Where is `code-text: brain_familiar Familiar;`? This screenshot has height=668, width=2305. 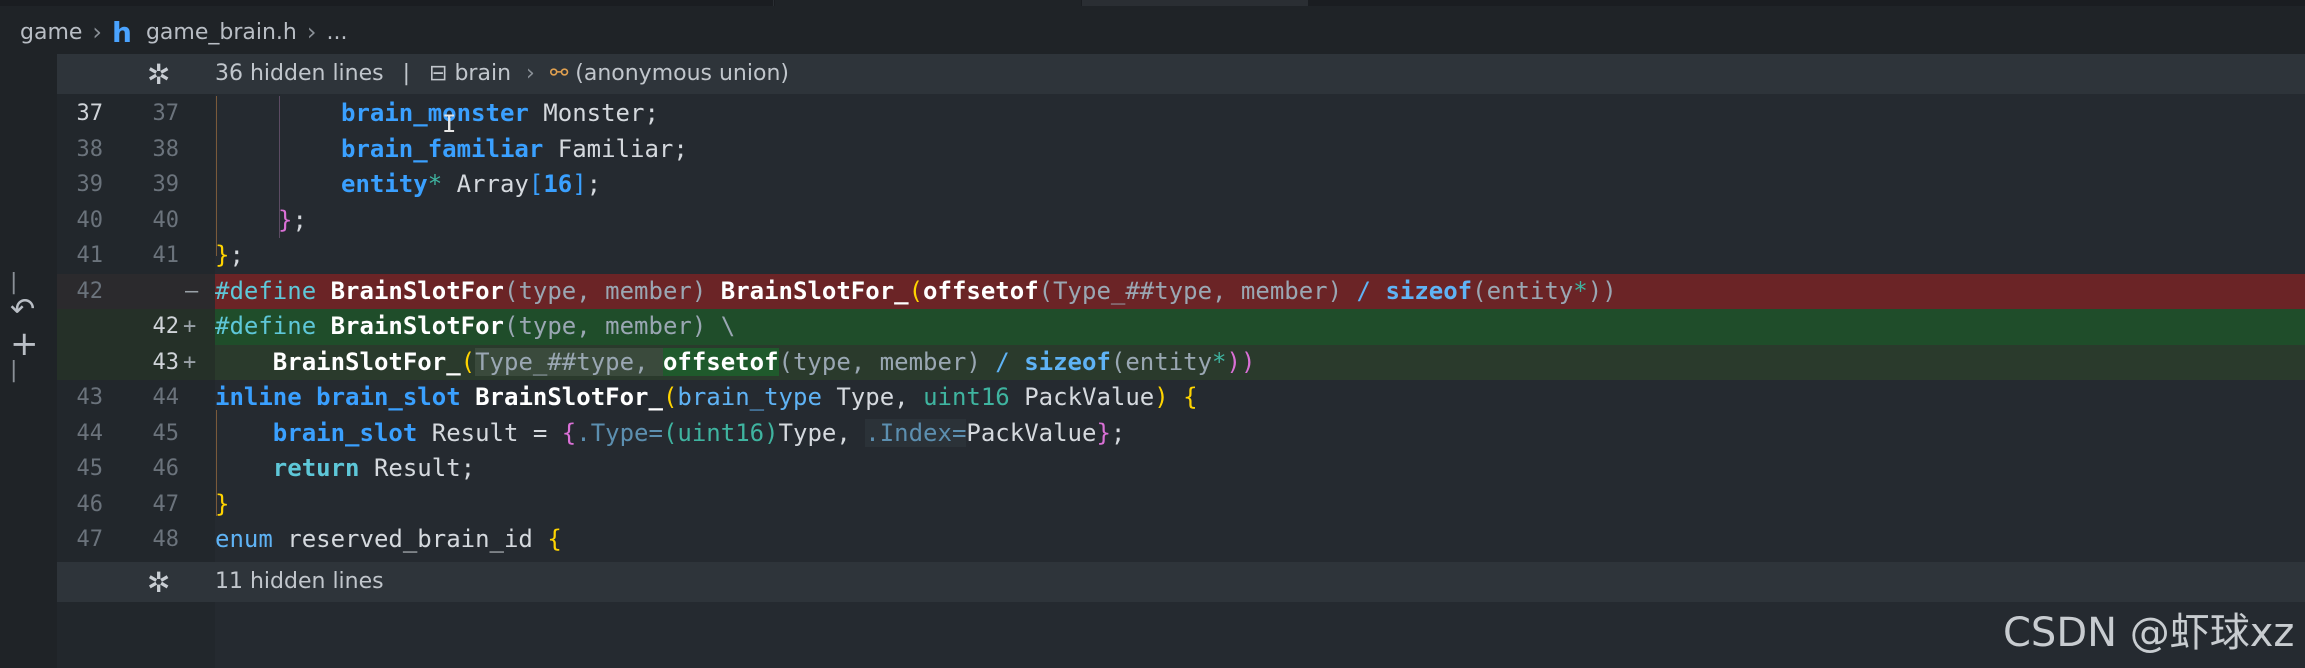
code-text: brain_familiar Familiar; is located at coordinates (514, 148).